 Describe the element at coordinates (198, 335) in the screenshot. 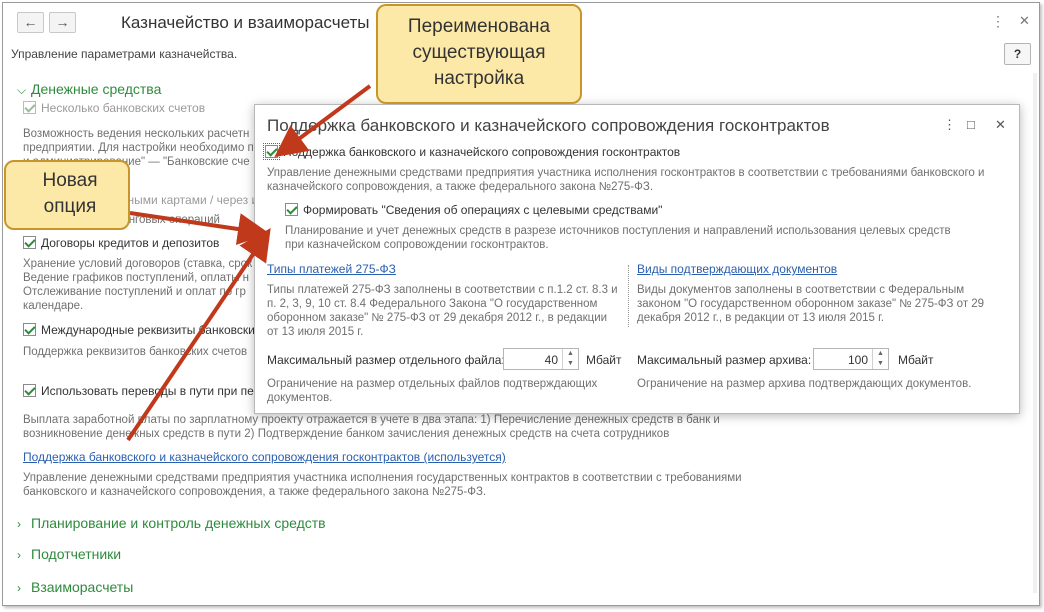

I see `arrow-from-link` at that location.